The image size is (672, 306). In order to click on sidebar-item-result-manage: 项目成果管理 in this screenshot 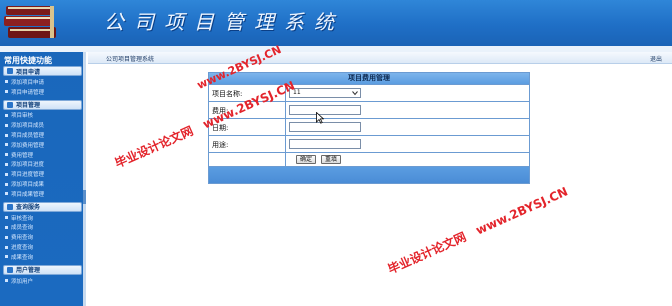, I will do `click(42, 194)`.